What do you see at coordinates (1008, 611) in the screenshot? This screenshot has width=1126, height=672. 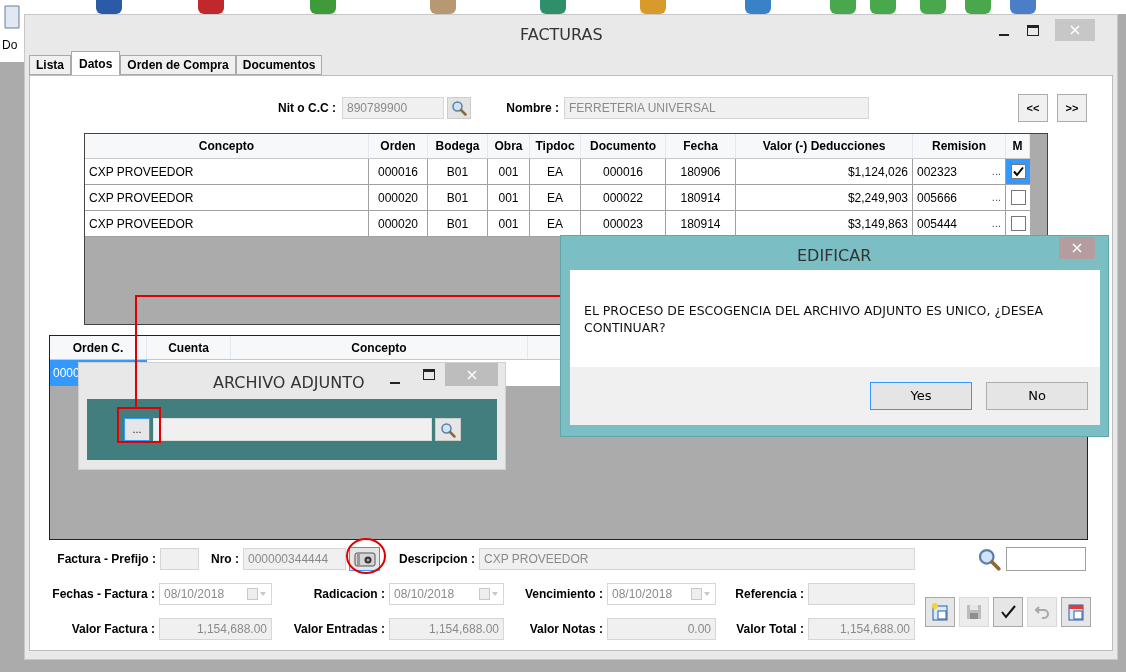 I see `toolbar-button` at bounding box center [1008, 611].